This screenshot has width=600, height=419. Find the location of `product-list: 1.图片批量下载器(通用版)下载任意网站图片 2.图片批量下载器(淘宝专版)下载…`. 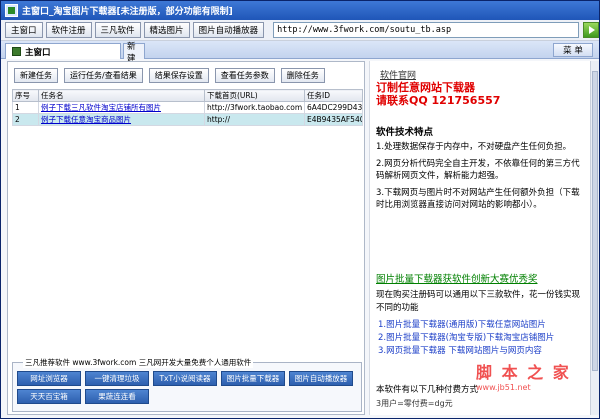

product-list: 1.图片批量下载器(通用版)下载任意网站图片 2.图片批量下载器(淘宝专版)下载… is located at coordinates (466, 338).